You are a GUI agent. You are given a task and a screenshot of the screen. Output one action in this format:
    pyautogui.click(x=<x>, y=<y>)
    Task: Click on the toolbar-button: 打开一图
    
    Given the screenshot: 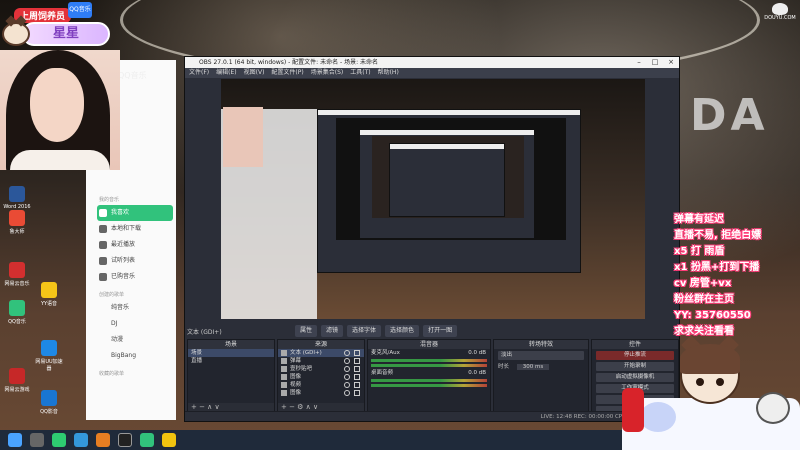 What is the action you would take?
    pyautogui.click(x=440, y=331)
    